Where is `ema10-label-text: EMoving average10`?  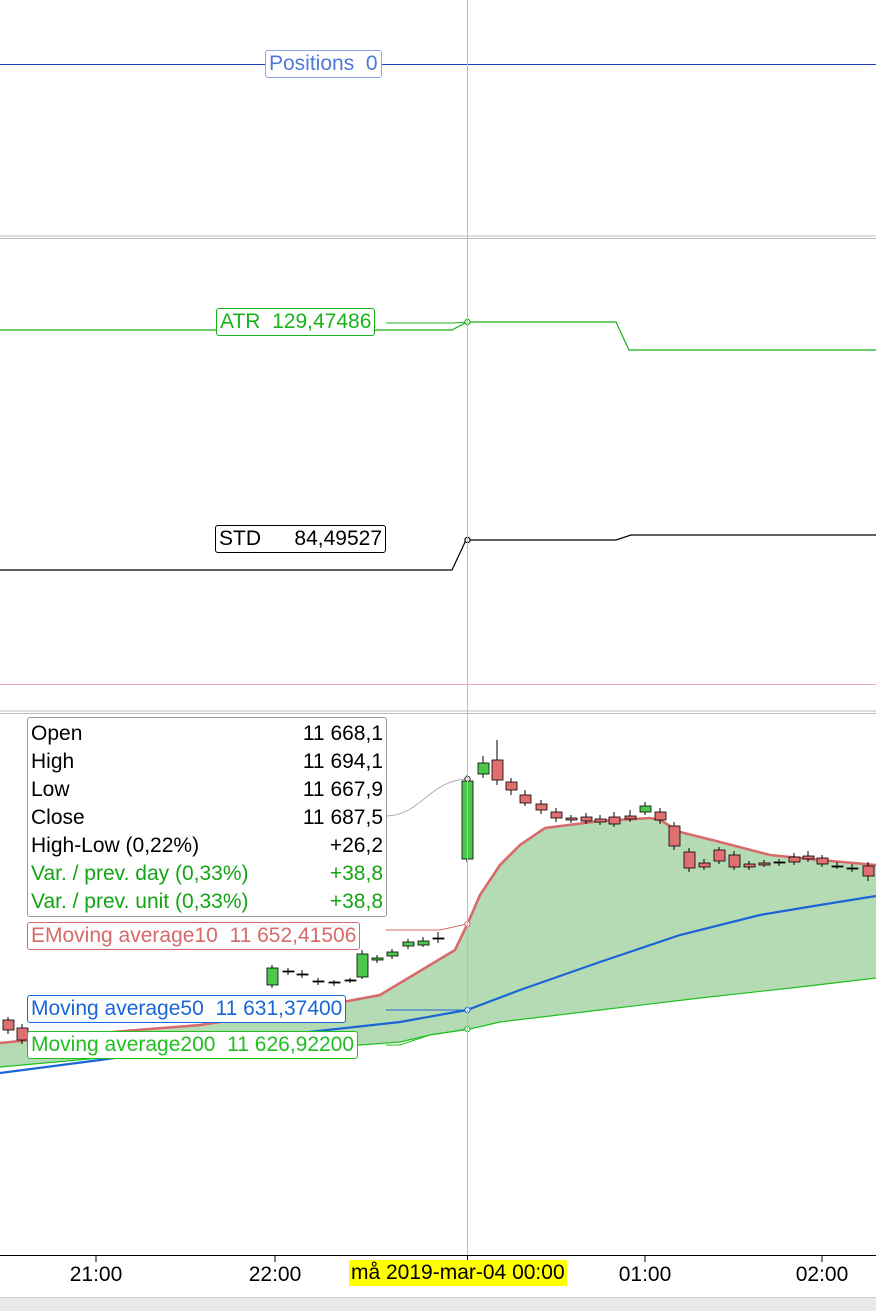
ema10-label-text: EMoving average10 is located at coordinates (124, 935).